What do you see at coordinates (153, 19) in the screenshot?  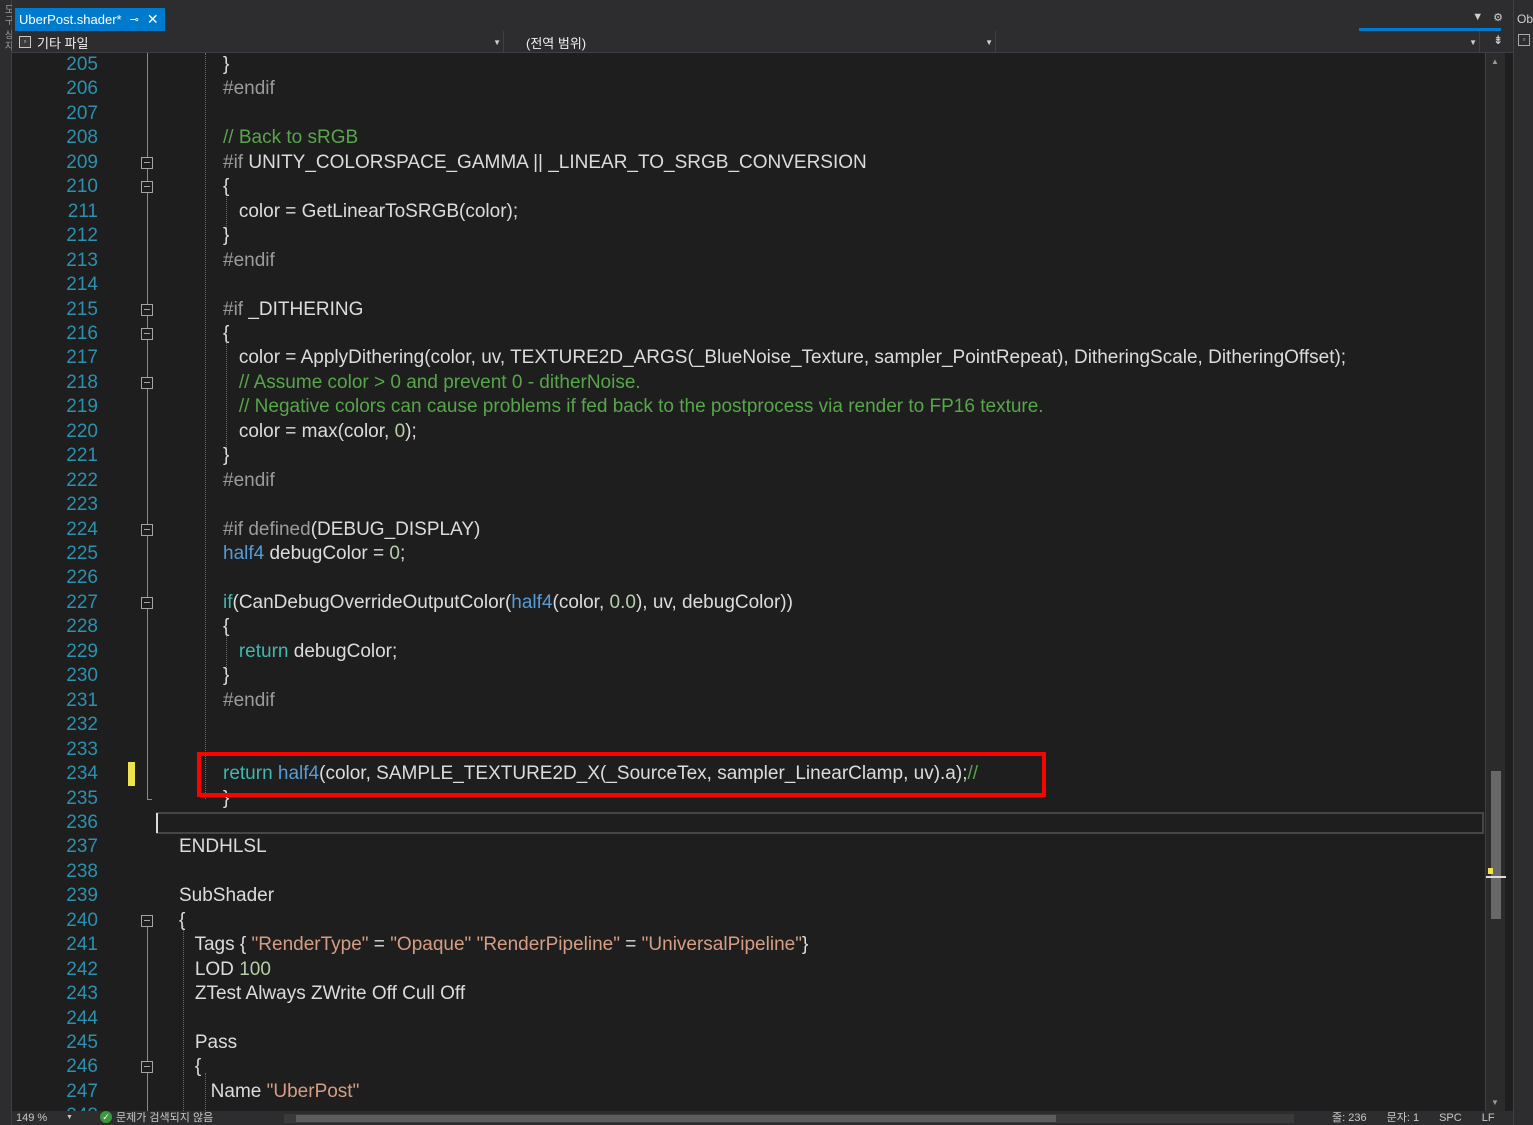 I see `close-icon: ✕` at bounding box center [153, 19].